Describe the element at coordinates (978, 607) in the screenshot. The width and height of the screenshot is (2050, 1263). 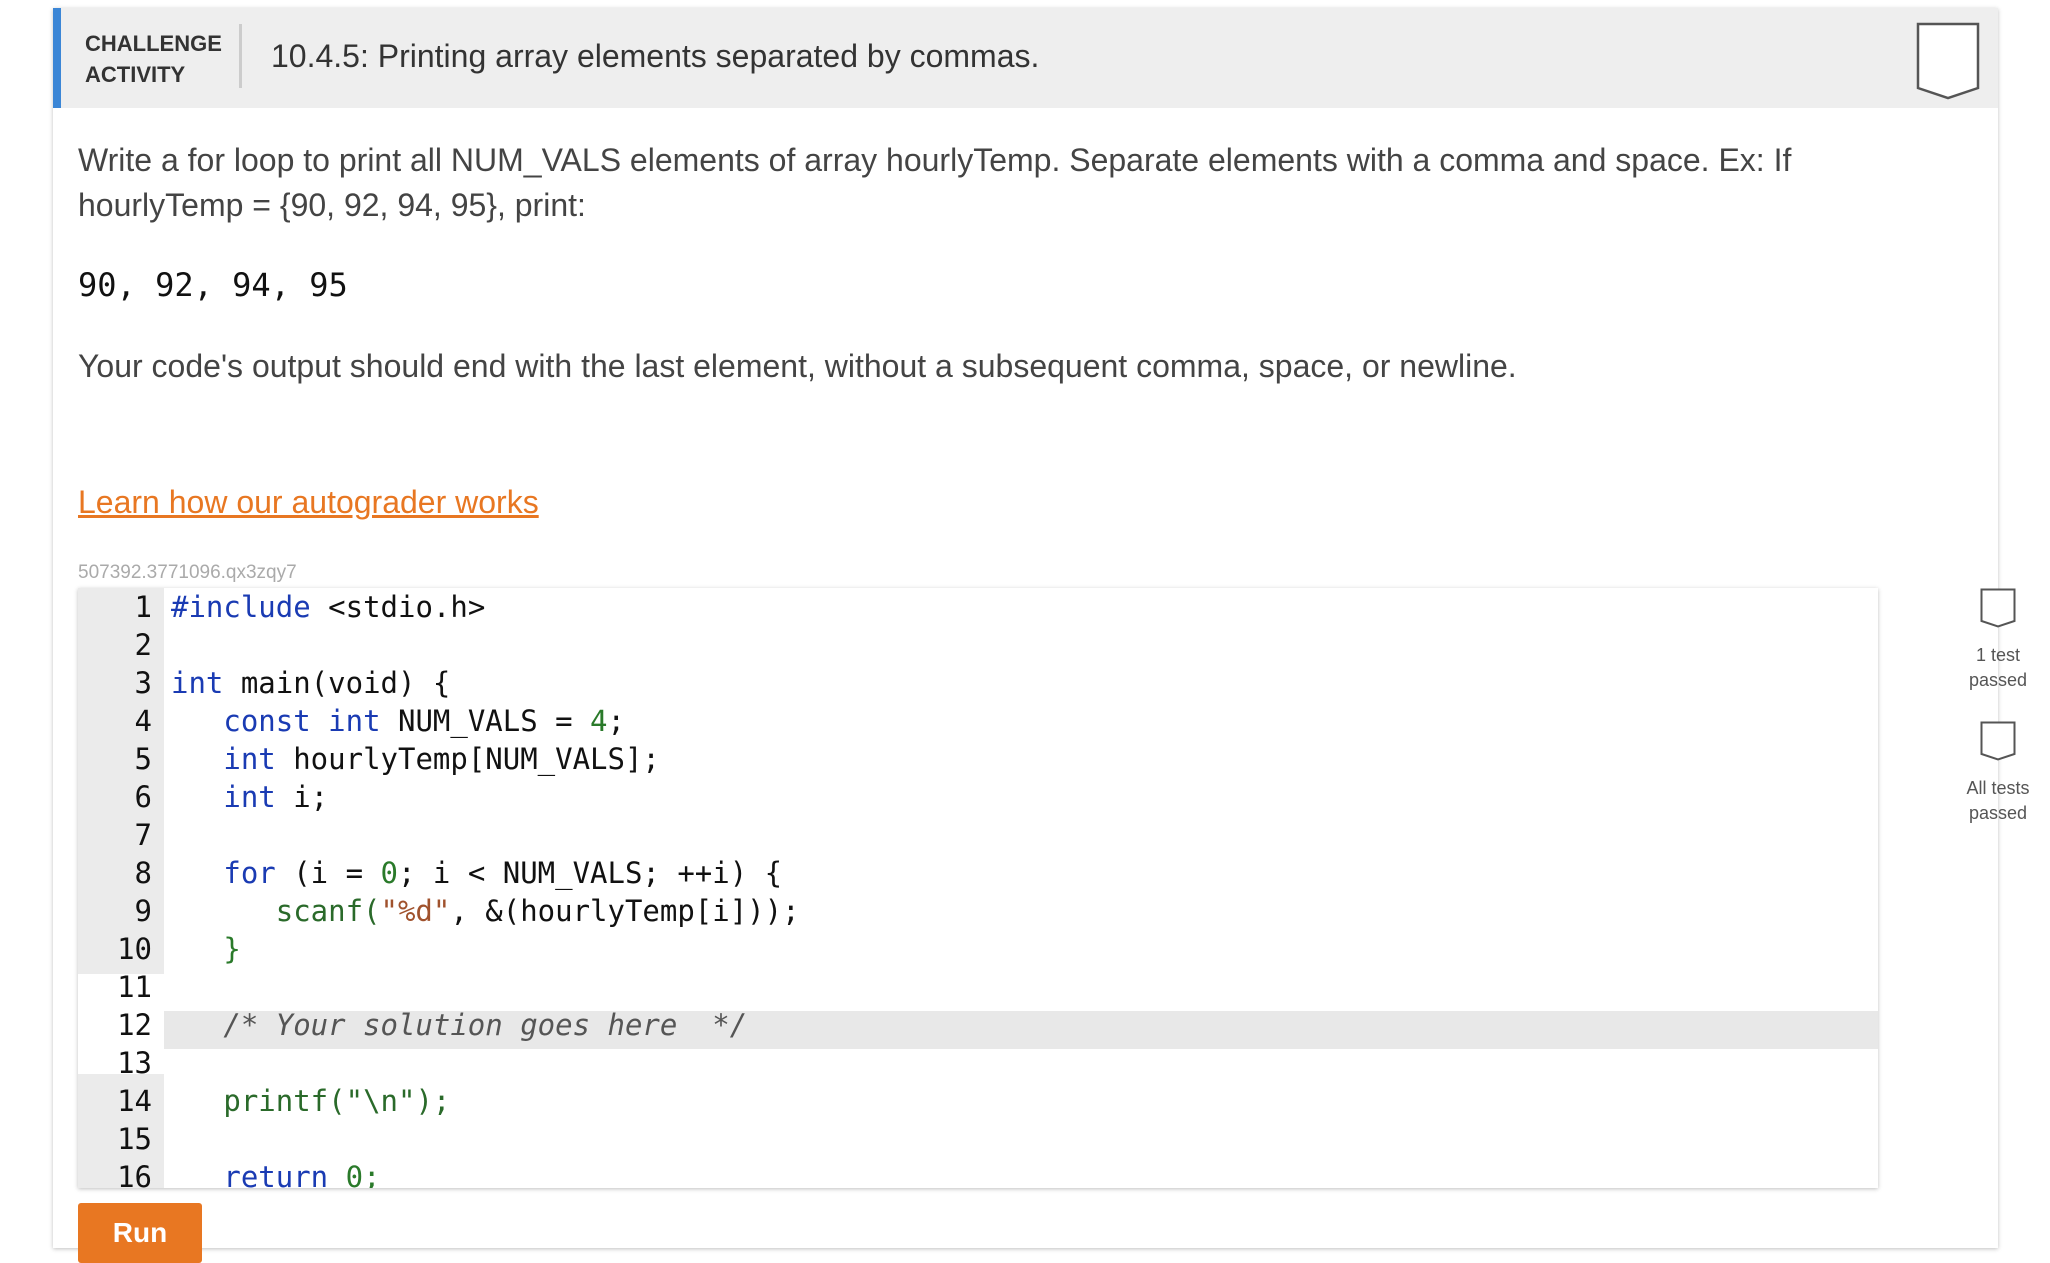
I see `code-line: 1 #include <stdio.h>` at that location.